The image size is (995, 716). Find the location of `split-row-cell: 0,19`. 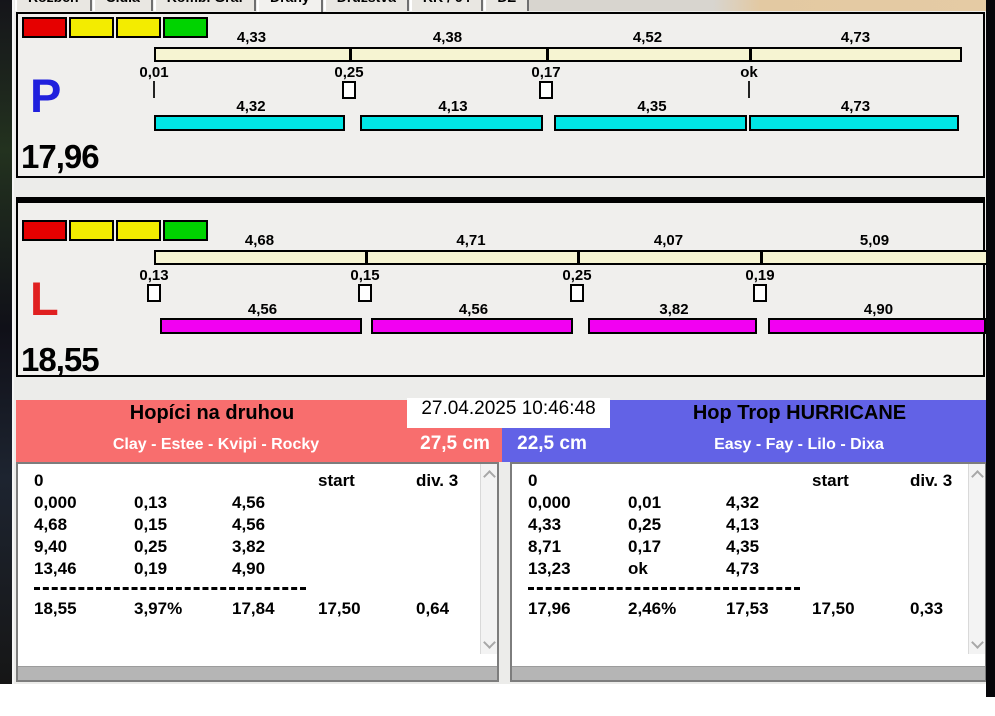

split-row-cell: 0,19 is located at coordinates (151, 568).